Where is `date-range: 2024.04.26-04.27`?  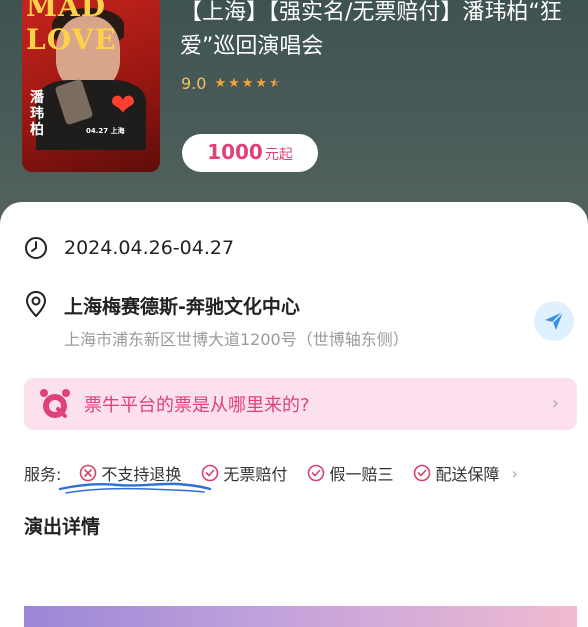
date-range: 2024.04.26-04.27 is located at coordinates (149, 248).